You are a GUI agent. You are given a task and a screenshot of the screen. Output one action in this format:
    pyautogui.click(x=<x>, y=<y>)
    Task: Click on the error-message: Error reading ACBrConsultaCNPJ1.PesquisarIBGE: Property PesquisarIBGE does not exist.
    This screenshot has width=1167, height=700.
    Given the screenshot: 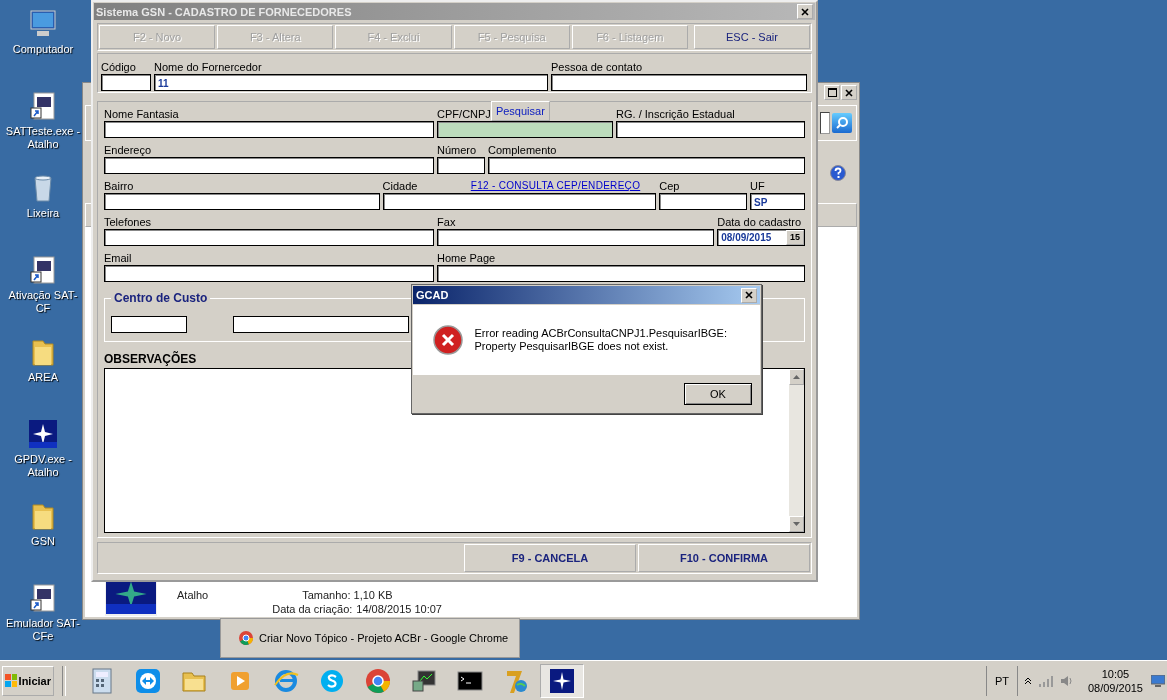 What is the action you would take?
    pyautogui.click(x=601, y=340)
    